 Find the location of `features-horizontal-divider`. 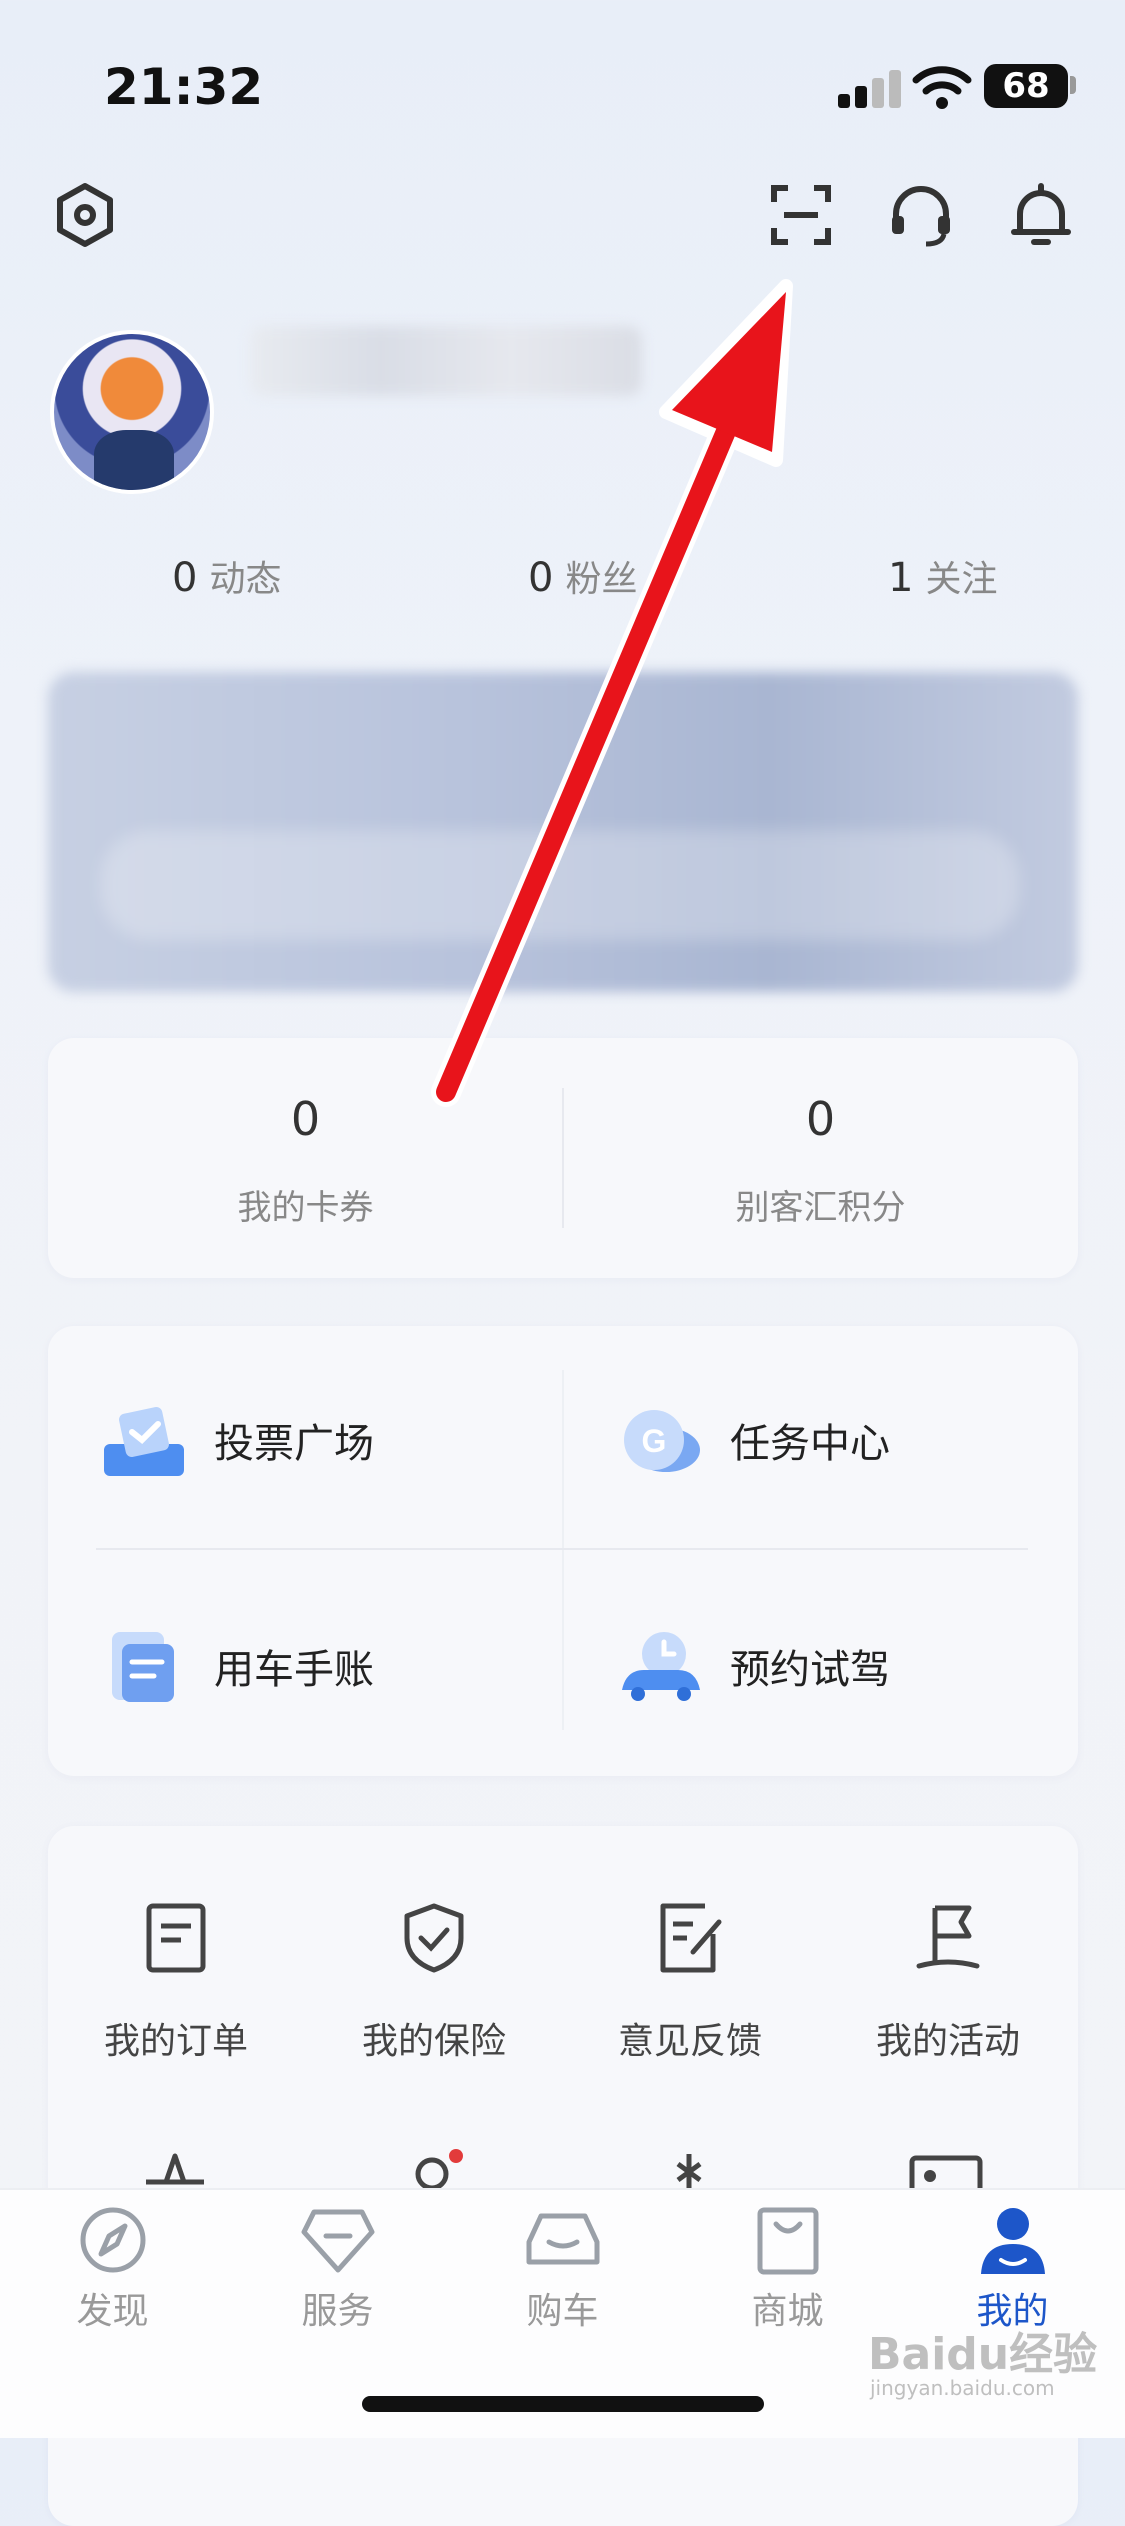

features-horizontal-divider is located at coordinates (562, 1549).